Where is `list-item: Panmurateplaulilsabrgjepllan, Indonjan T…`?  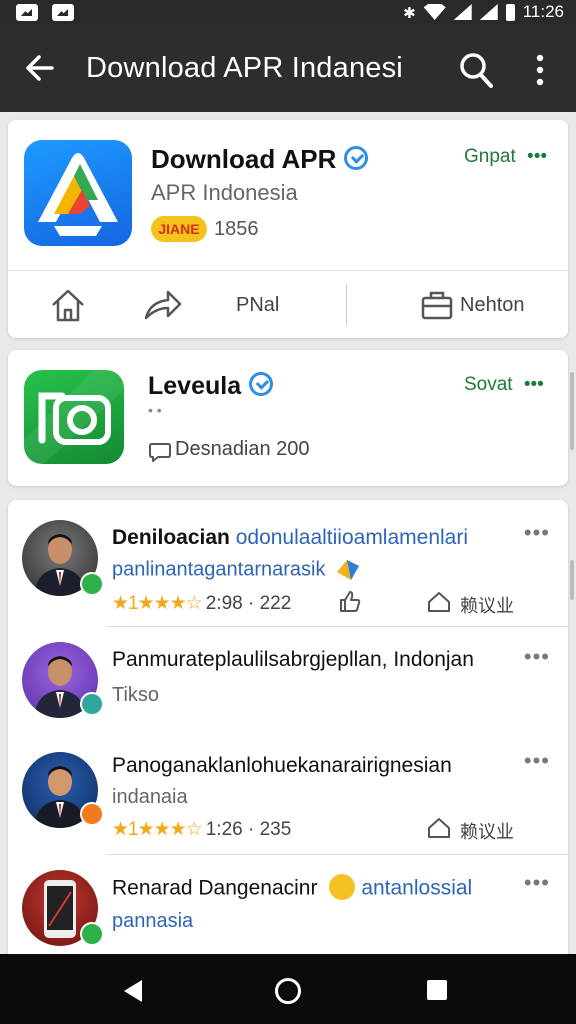 list-item: Panmurateplaulilsabrgjepllan, Indonjan T… is located at coordinates (288, 681).